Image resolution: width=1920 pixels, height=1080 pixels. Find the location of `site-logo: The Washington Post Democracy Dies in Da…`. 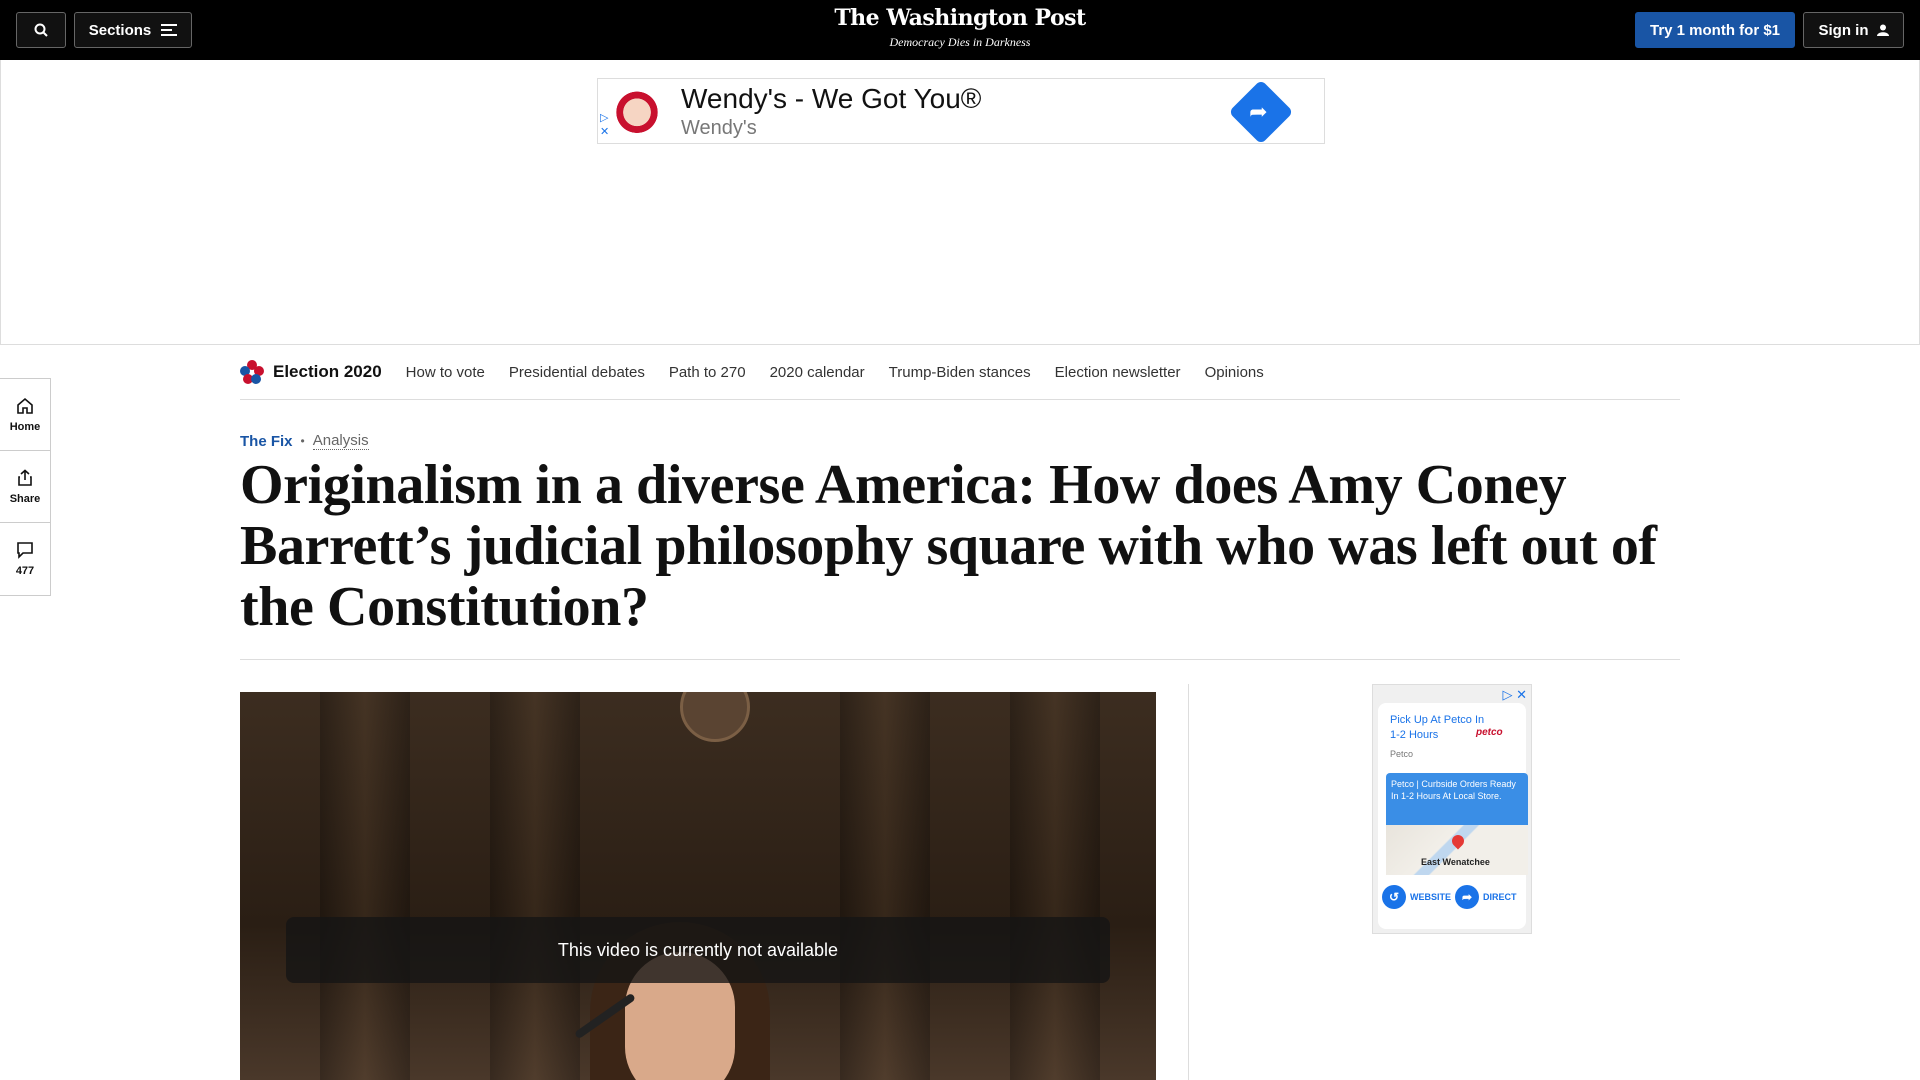

site-logo: The Washington Post Democracy Dies in Da… is located at coordinates (960, 27).